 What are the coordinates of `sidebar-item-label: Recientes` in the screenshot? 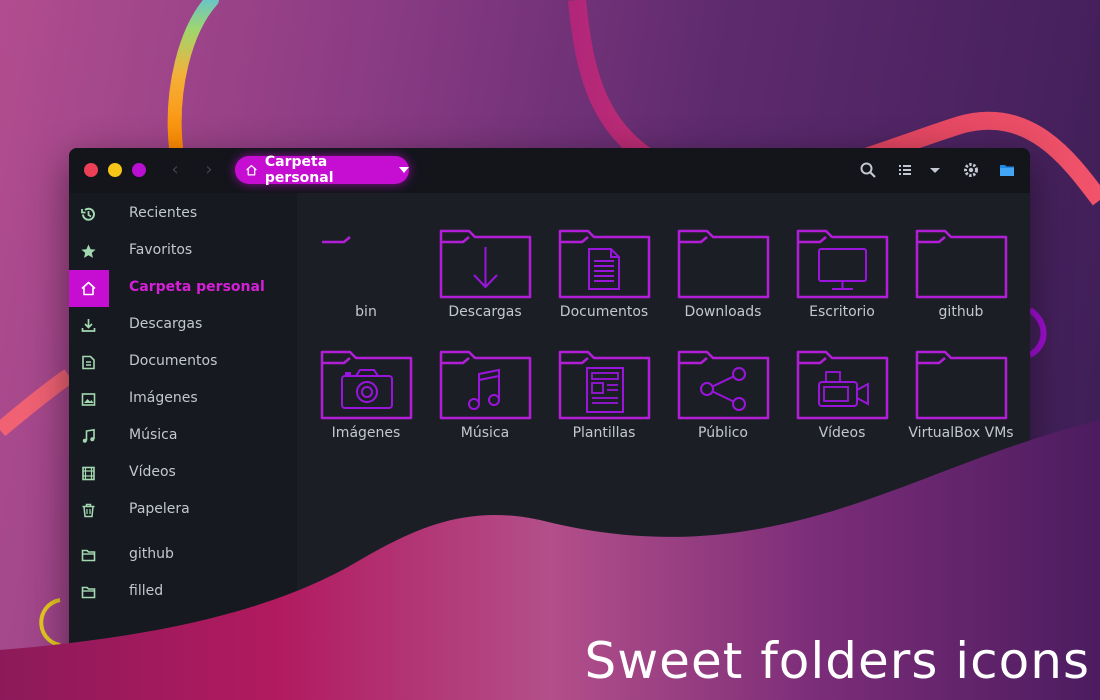 It's located at (163, 213).